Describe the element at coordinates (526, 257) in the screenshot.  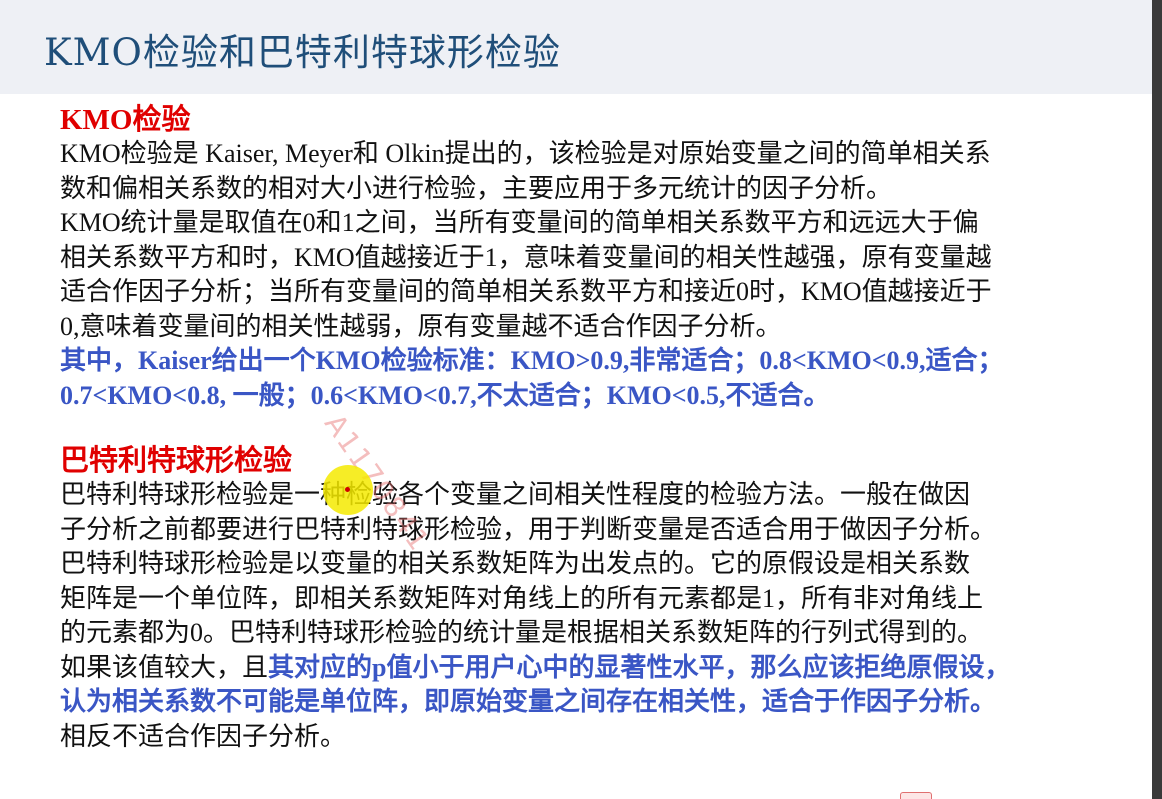
I see `kmo-line: 相关系数平方和时，KMO值越接近于1，意味着变量间的相关性越强，原有变量越` at that location.